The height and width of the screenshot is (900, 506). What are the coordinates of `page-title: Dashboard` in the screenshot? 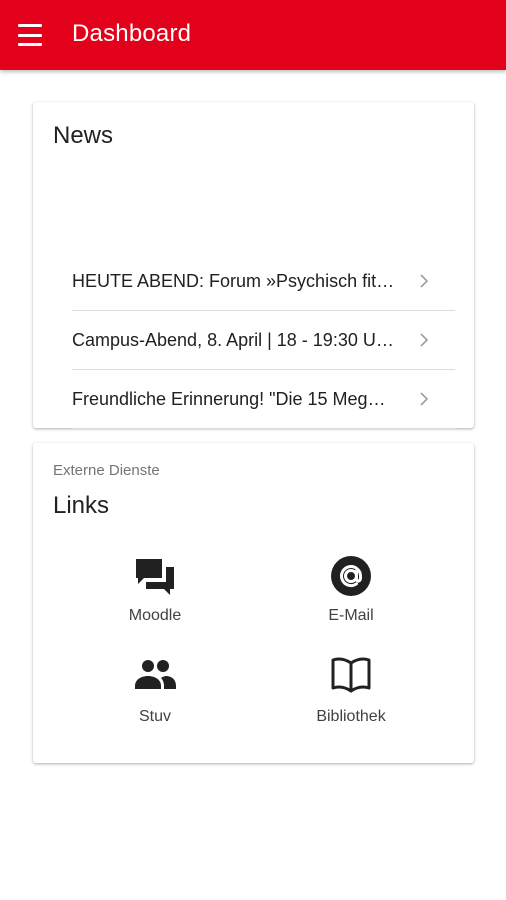 It's located at (132, 33).